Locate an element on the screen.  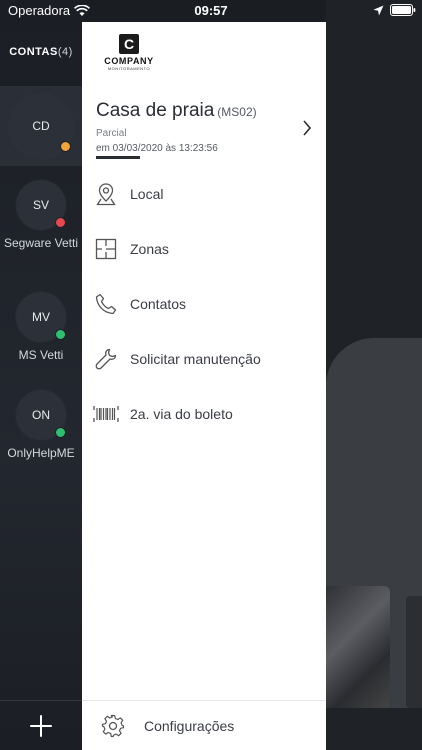
battery-icon is located at coordinates (403, 10).